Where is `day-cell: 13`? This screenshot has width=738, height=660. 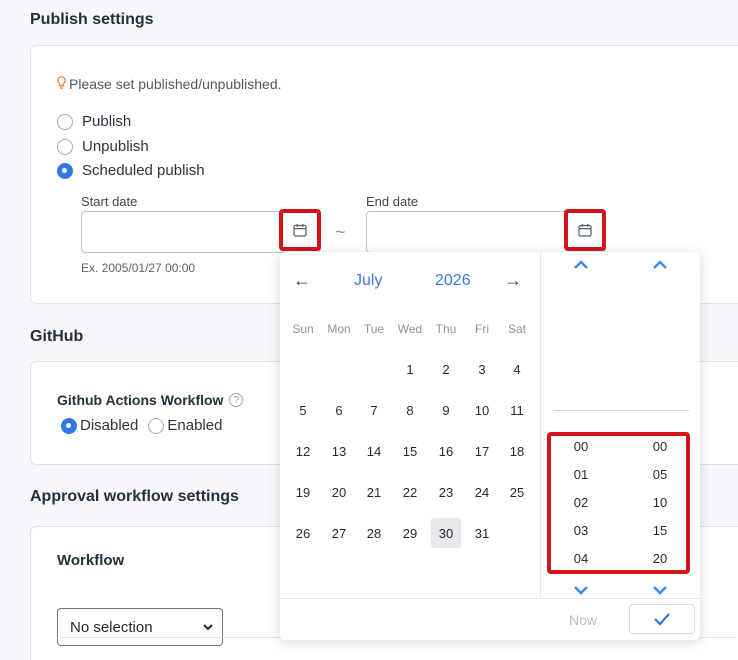
day-cell: 13 is located at coordinates (339, 451).